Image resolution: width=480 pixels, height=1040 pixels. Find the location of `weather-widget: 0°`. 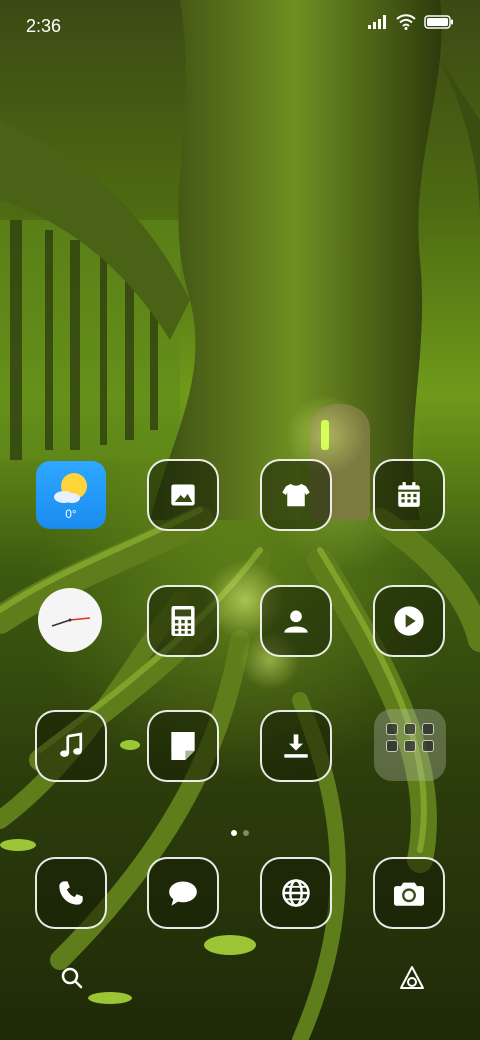

weather-widget: 0° is located at coordinates (71, 495).